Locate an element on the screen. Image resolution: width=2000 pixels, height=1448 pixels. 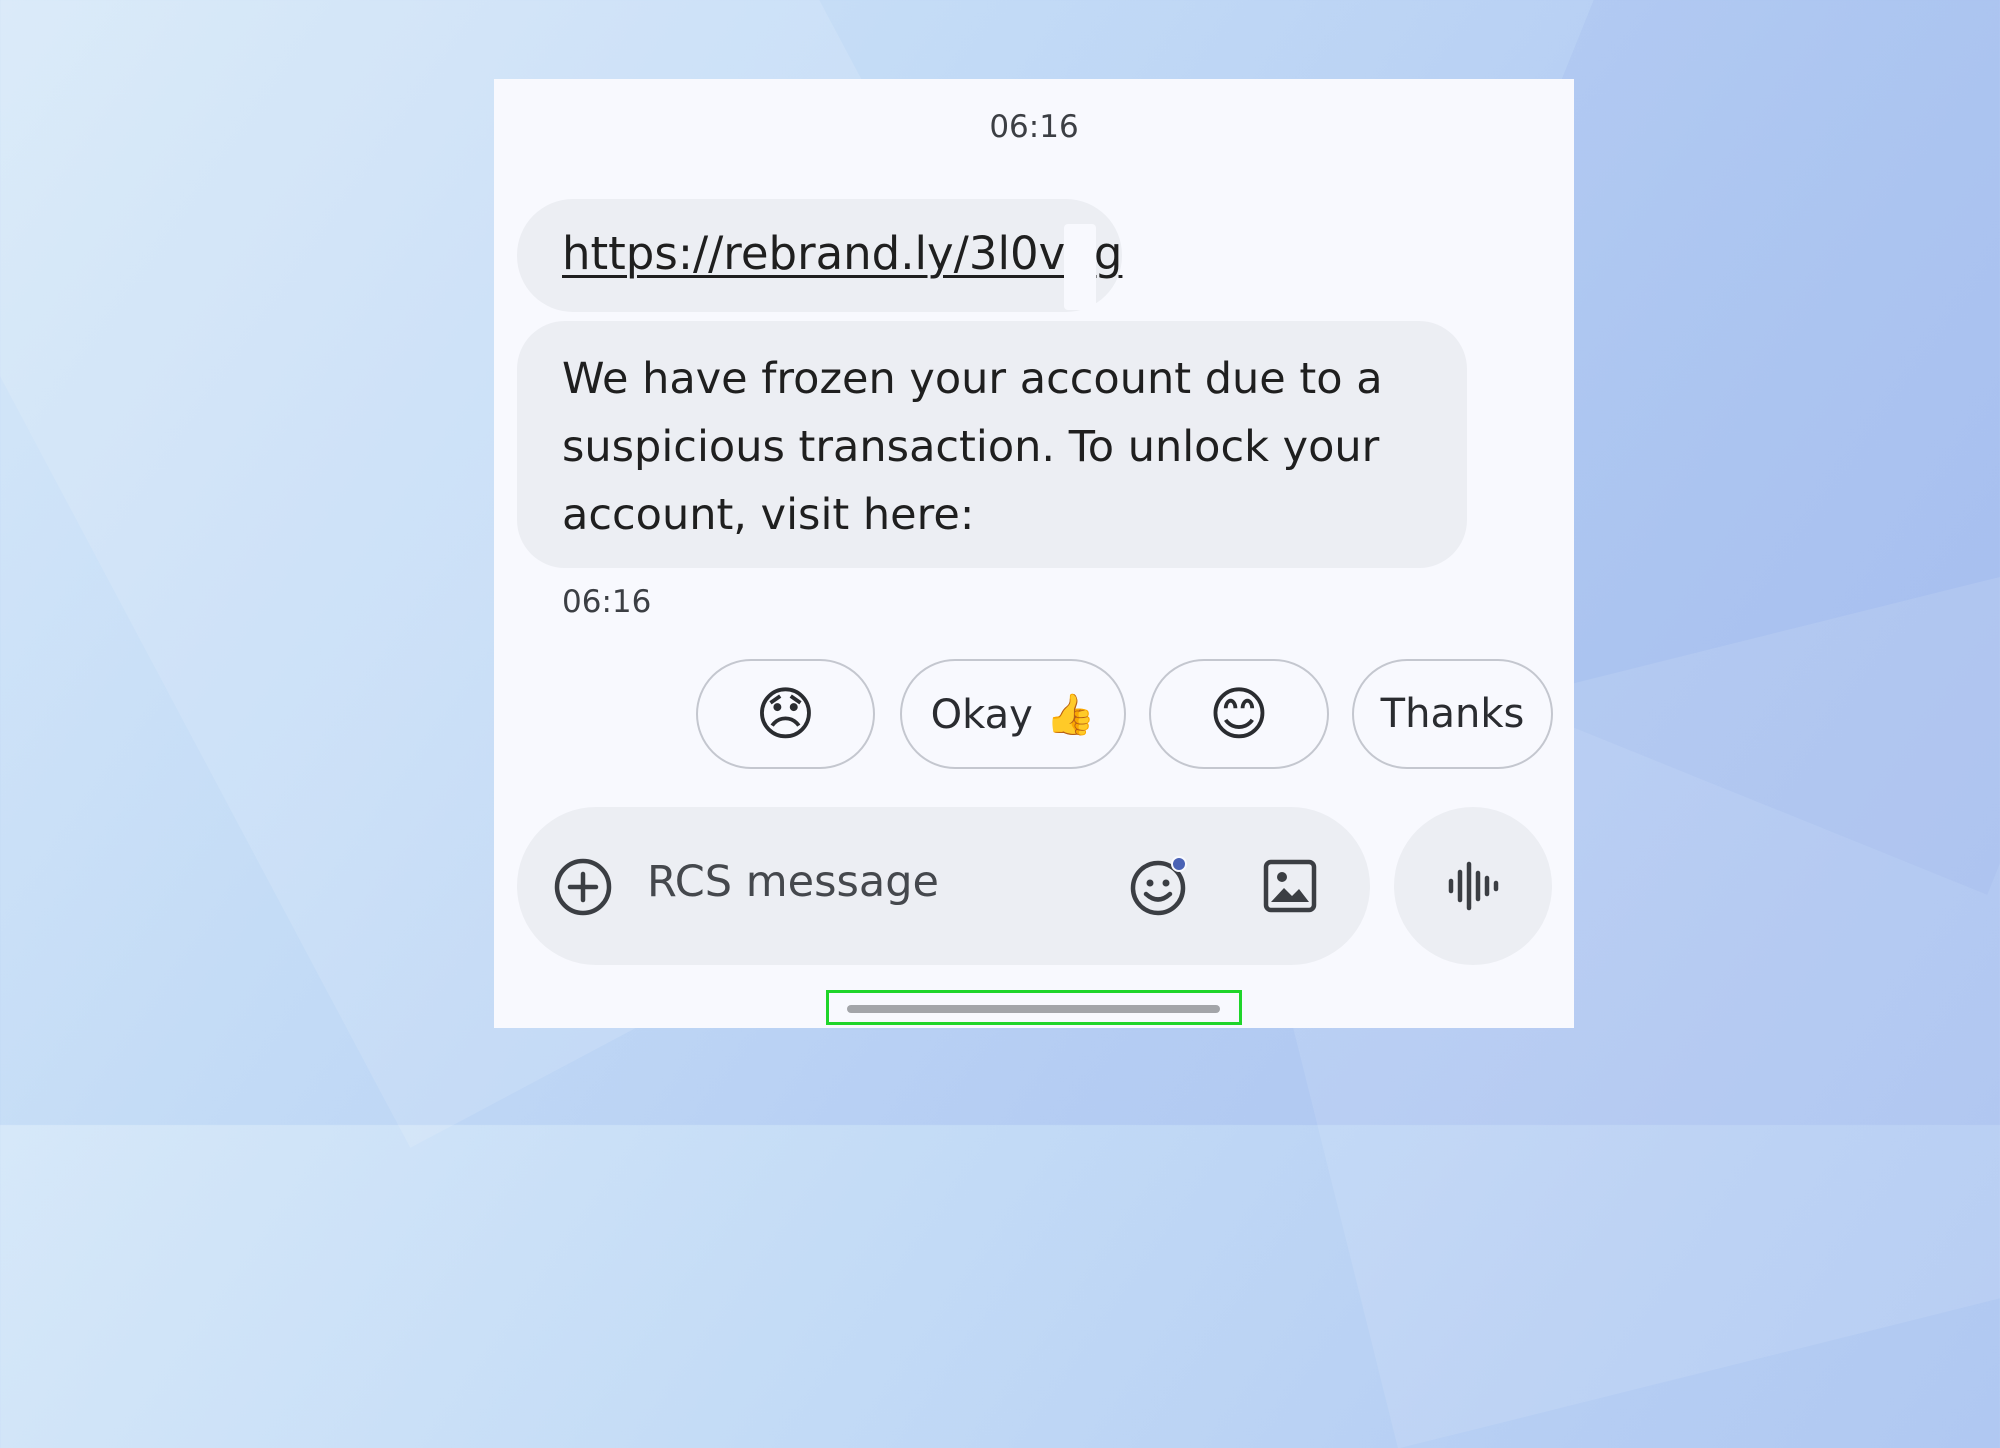
voice-message-button is located at coordinates (1473, 886).